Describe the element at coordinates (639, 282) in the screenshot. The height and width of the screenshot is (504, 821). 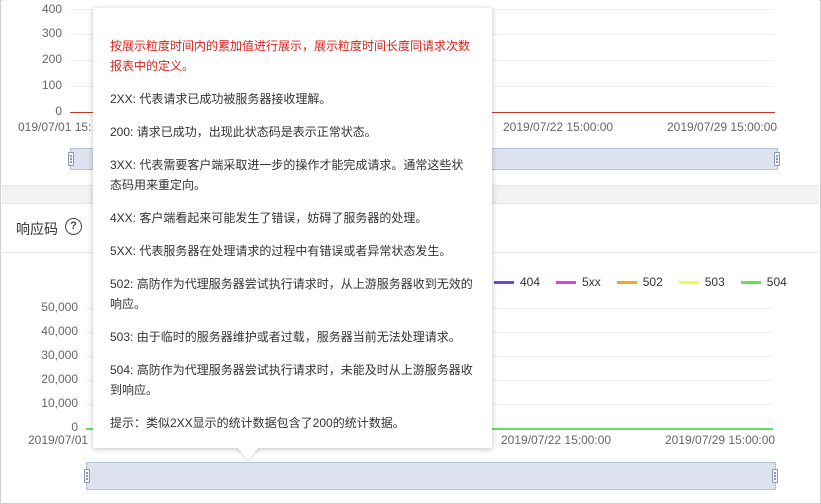
I see `legend-item-502: 502` at that location.